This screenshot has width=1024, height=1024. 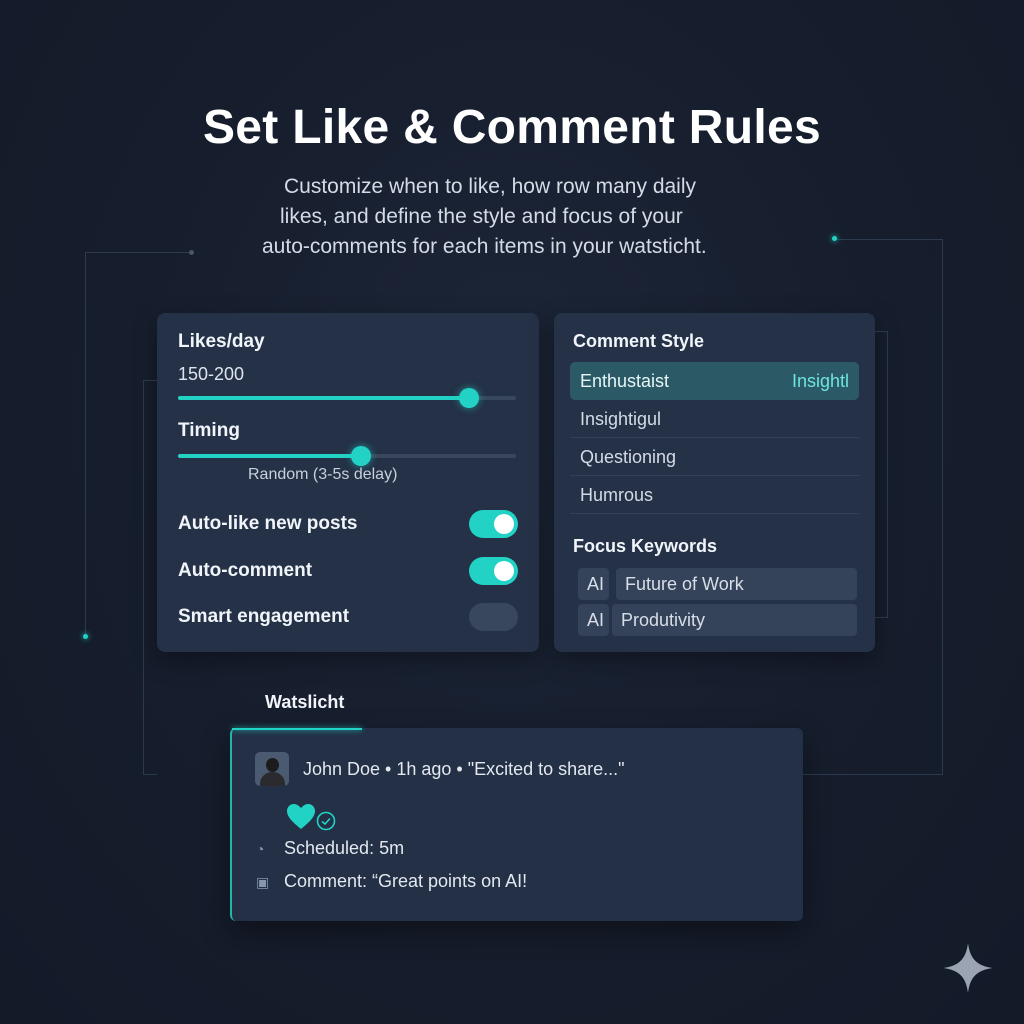 I want to click on watchlist-tab: Watslicht, so click(x=304, y=702).